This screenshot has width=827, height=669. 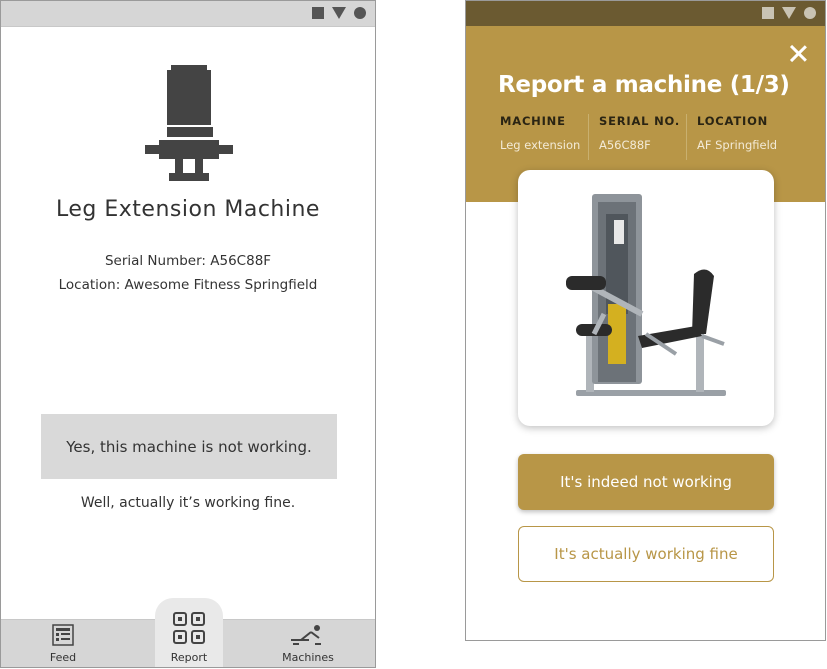 What do you see at coordinates (189, 628) in the screenshot?
I see `qr-code-icon` at bounding box center [189, 628].